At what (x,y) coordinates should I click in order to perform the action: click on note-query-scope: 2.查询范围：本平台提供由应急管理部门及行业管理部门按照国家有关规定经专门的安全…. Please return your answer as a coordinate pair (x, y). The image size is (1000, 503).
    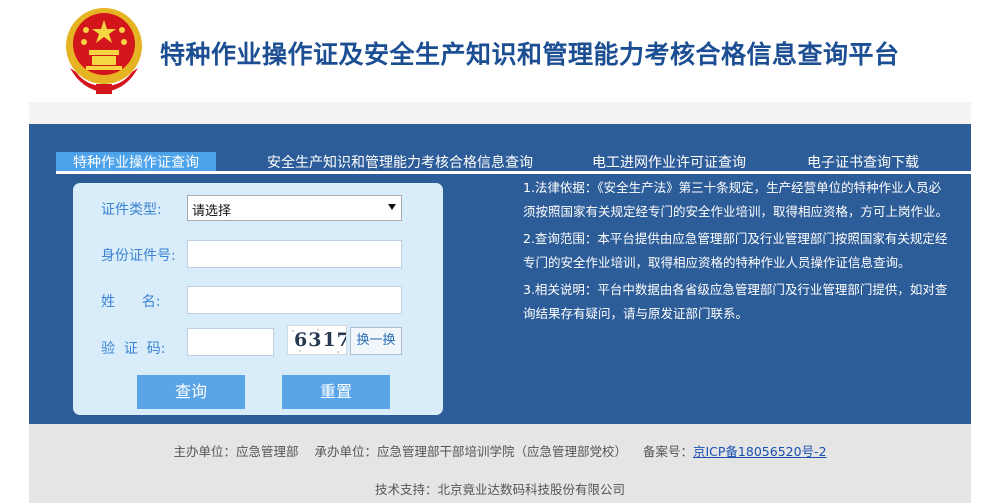
    Looking at the image, I should click on (735, 250).